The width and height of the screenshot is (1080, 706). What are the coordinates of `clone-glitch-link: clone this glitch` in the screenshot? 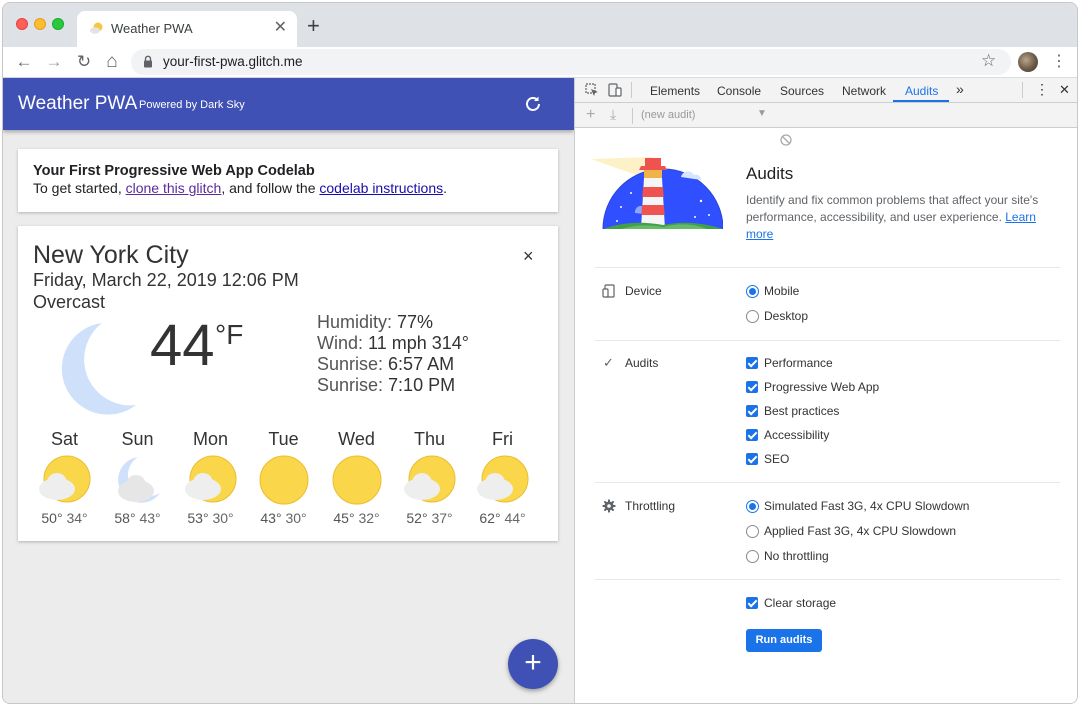 It's located at (174, 188).